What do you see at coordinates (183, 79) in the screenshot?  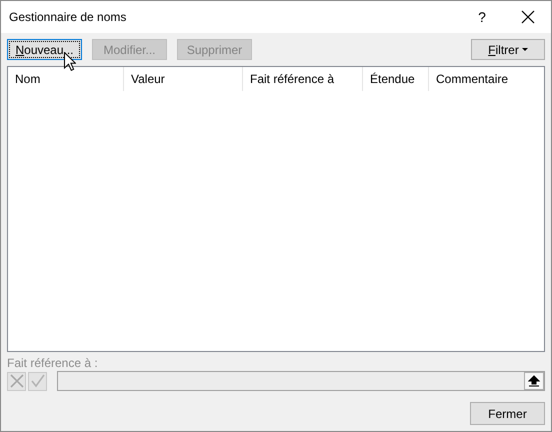 I see `column-header: Valeur` at bounding box center [183, 79].